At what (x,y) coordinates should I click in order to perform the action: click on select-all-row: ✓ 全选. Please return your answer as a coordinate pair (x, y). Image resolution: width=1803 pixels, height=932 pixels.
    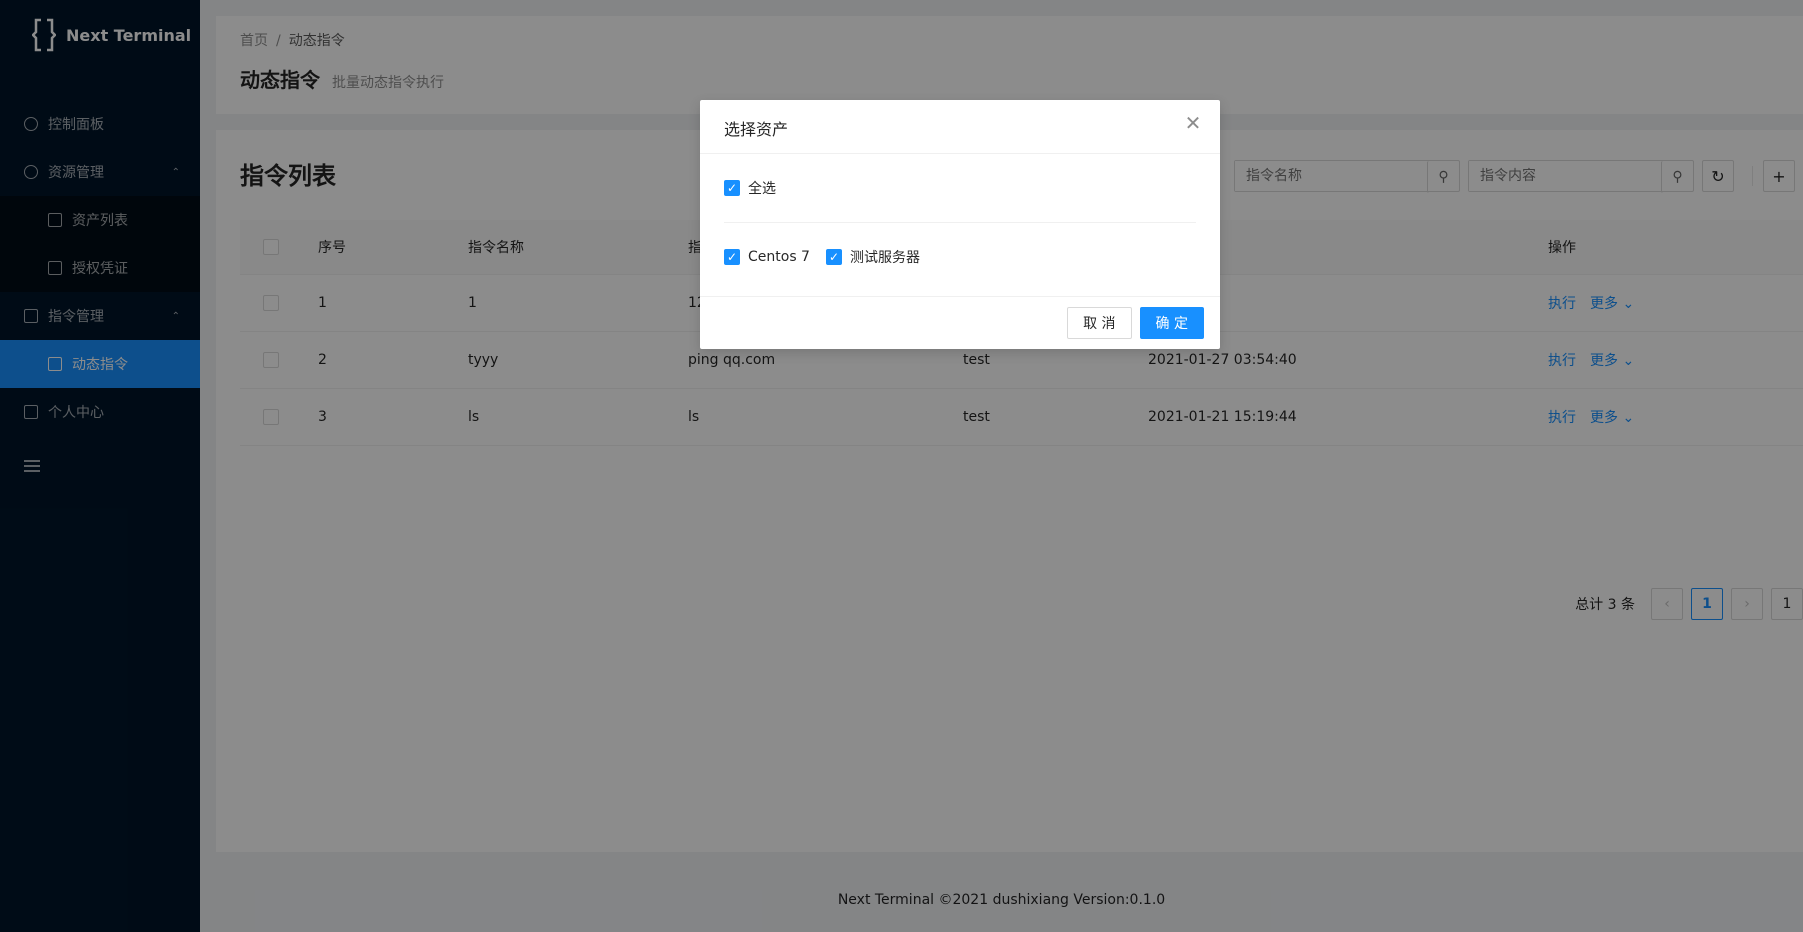
    Looking at the image, I should click on (960, 188).